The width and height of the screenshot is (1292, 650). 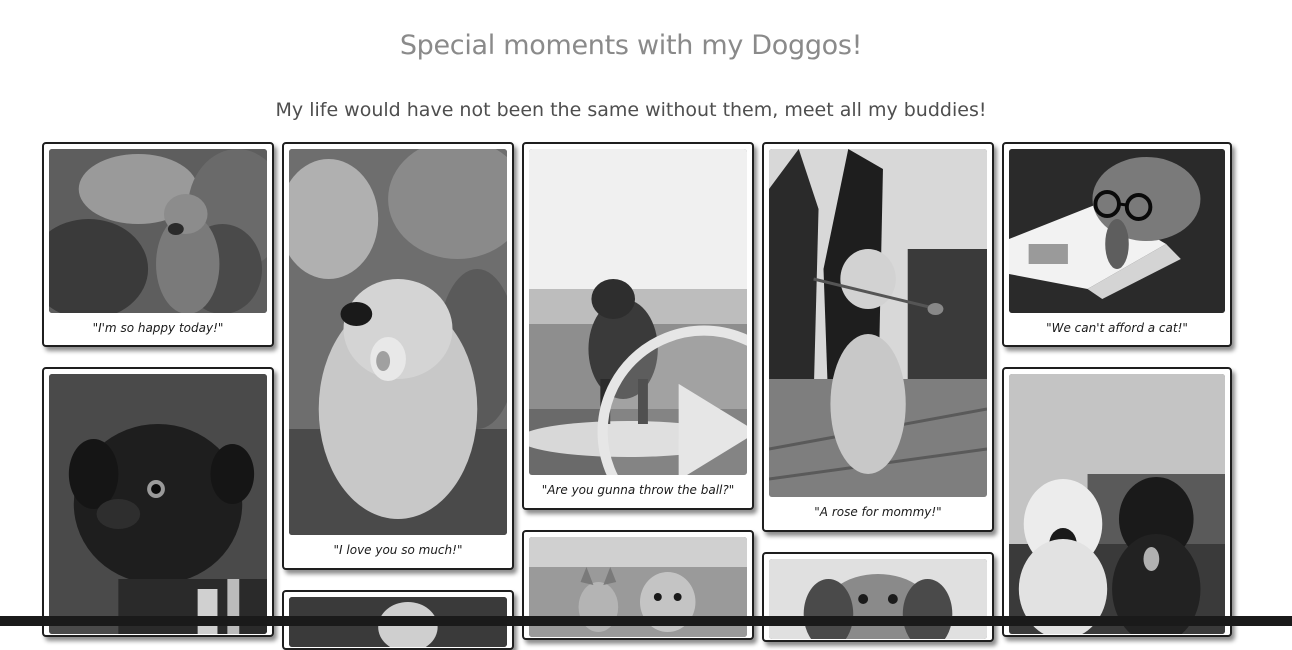 What do you see at coordinates (398, 550) in the screenshot?
I see `photo-caption: "I love you so much!"` at bounding box center [398, 550].